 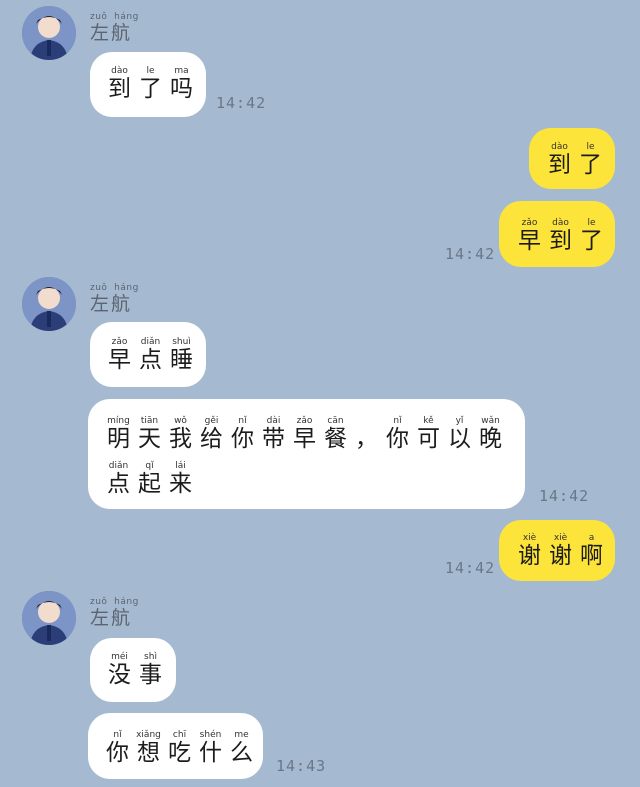 What do you see at coordinates (181, 89) in the screenshot?
I see `hanzi: 吗` at bounding box center [181, 89].